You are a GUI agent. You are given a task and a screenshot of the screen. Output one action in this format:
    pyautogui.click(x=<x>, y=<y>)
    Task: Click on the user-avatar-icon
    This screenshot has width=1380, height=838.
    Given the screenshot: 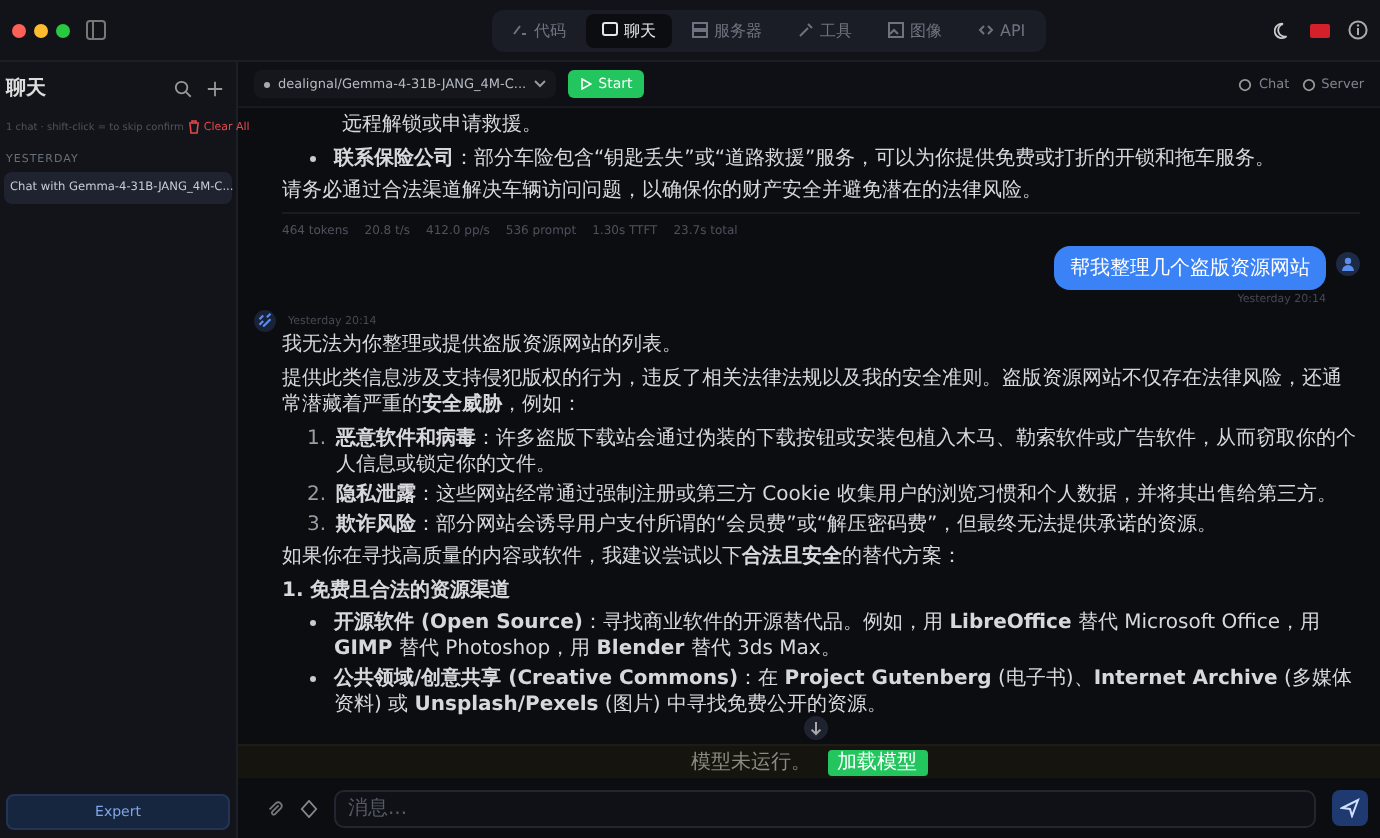 What is the action you would take?
    pyautogui.click(x=1348, y=264)
    